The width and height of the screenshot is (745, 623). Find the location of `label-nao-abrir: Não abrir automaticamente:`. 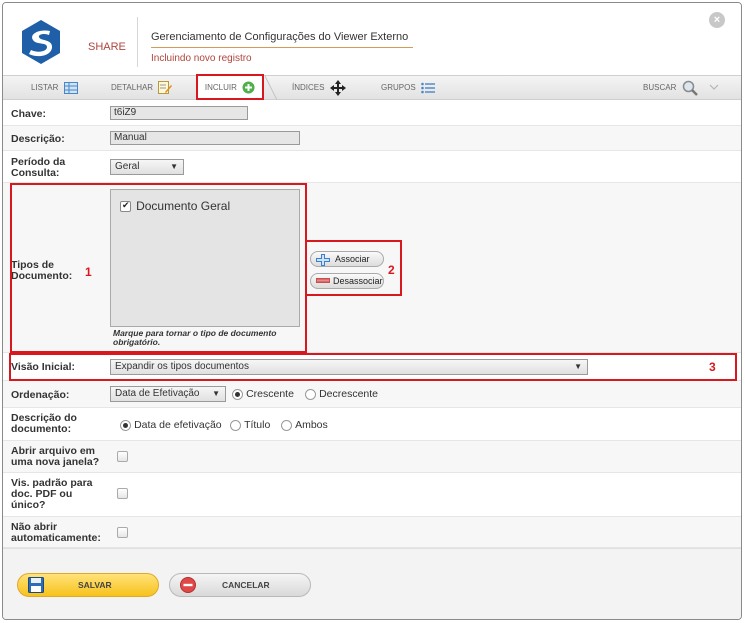

label-nao-abrir: Não abrir automaticamente: is located at coordinates (56, 532).